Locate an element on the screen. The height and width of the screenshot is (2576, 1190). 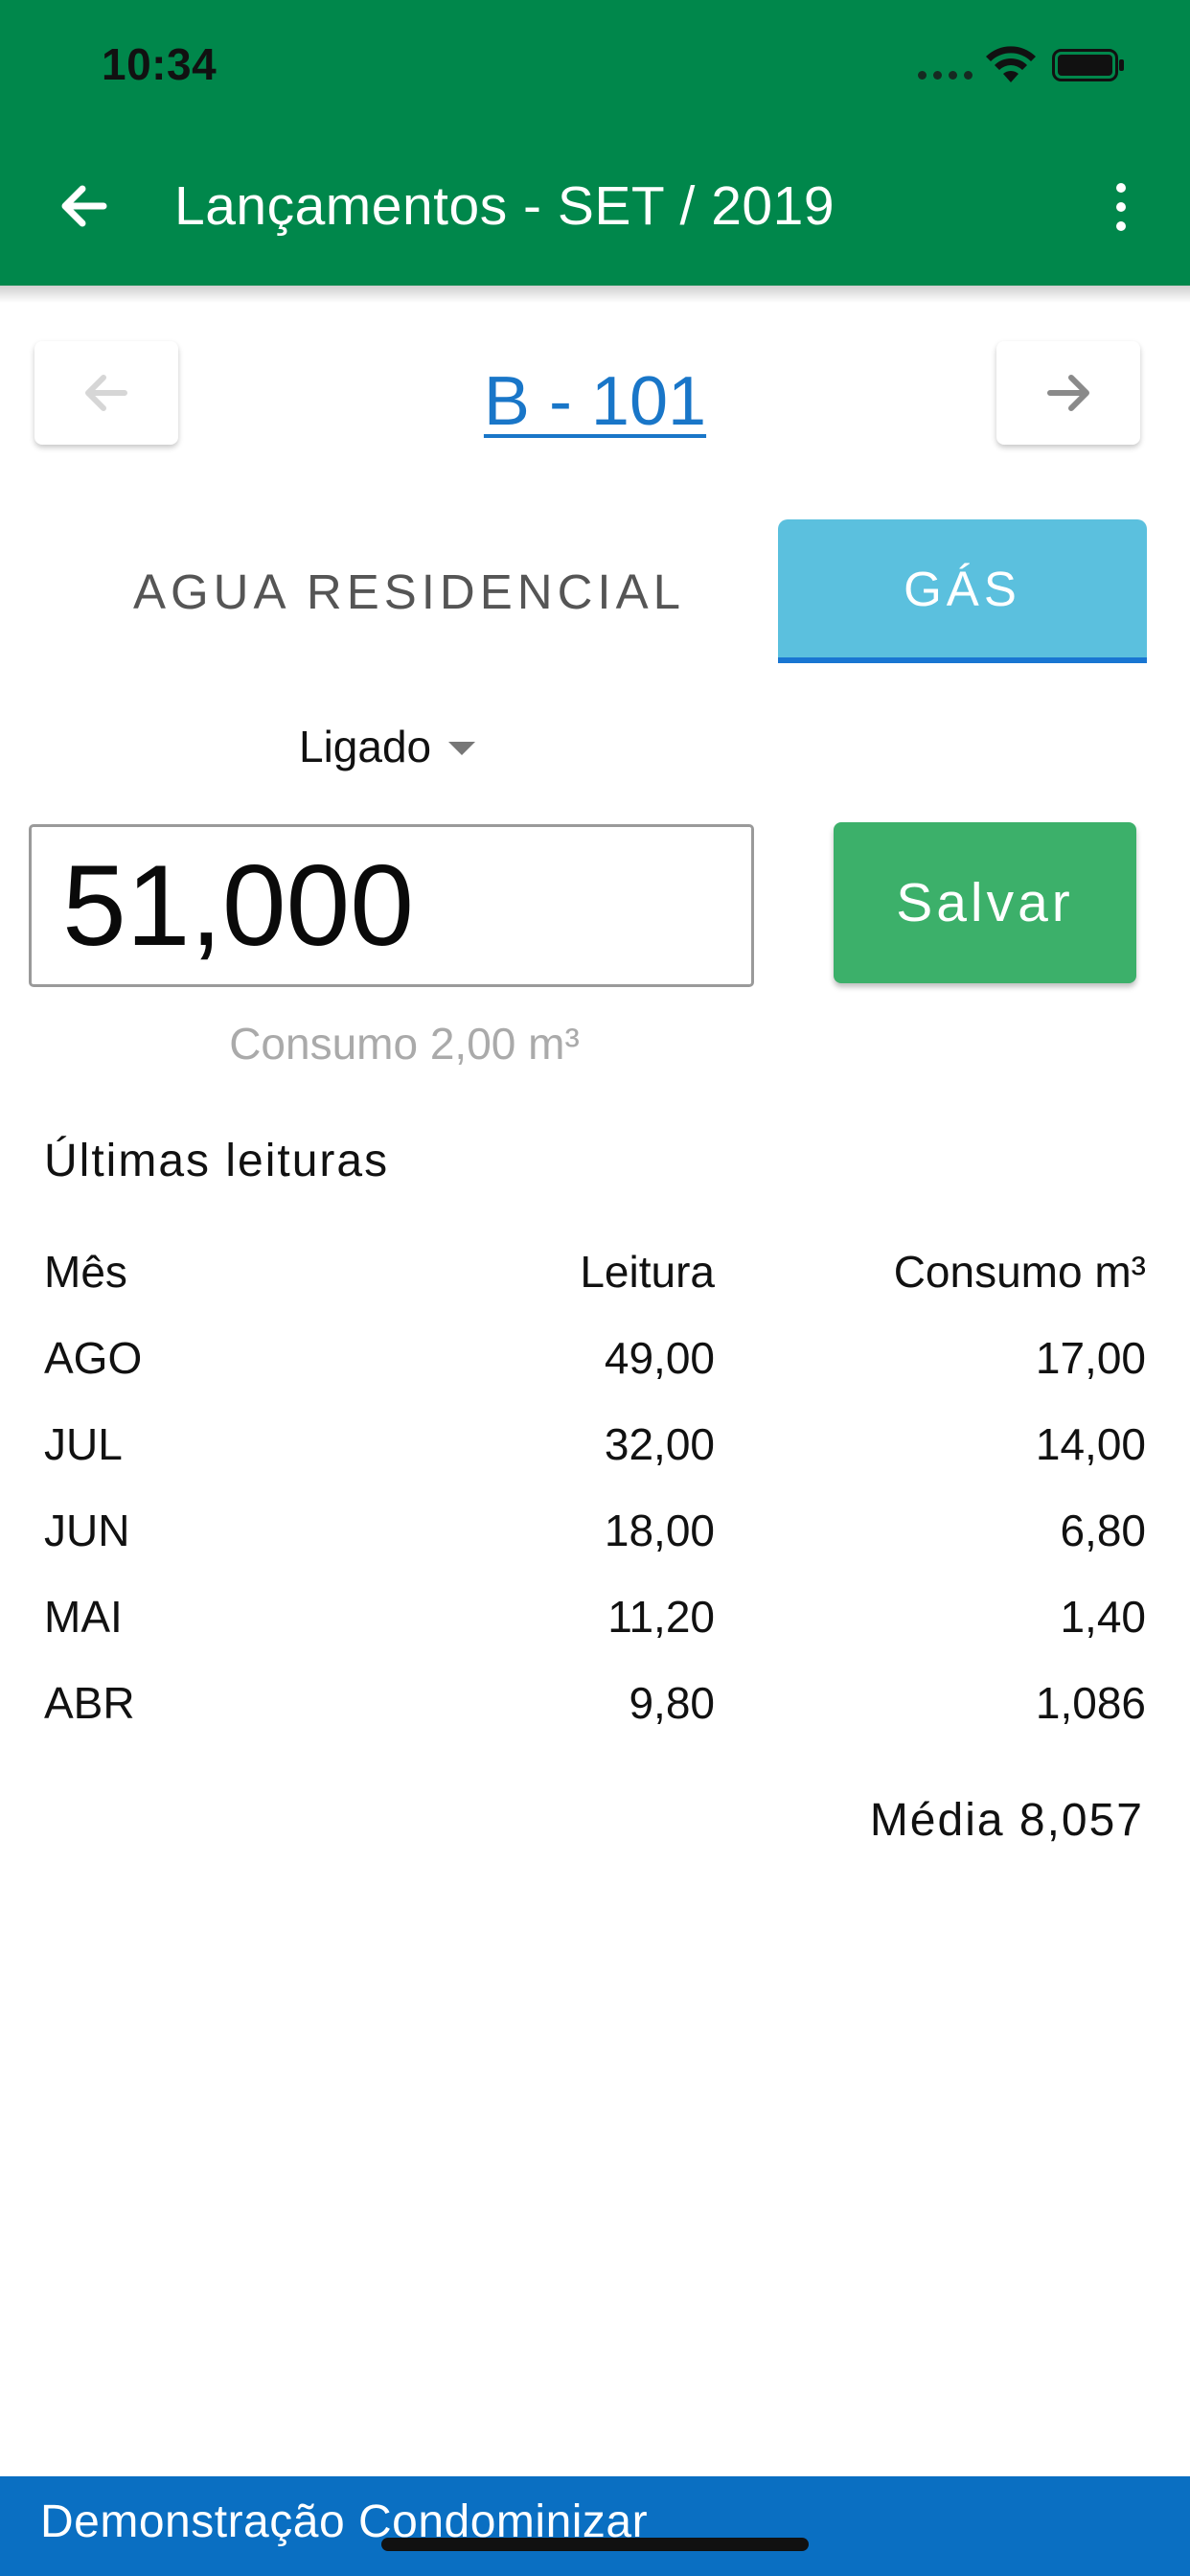
row-mes: JUL is located at coordinates (84, 1444).